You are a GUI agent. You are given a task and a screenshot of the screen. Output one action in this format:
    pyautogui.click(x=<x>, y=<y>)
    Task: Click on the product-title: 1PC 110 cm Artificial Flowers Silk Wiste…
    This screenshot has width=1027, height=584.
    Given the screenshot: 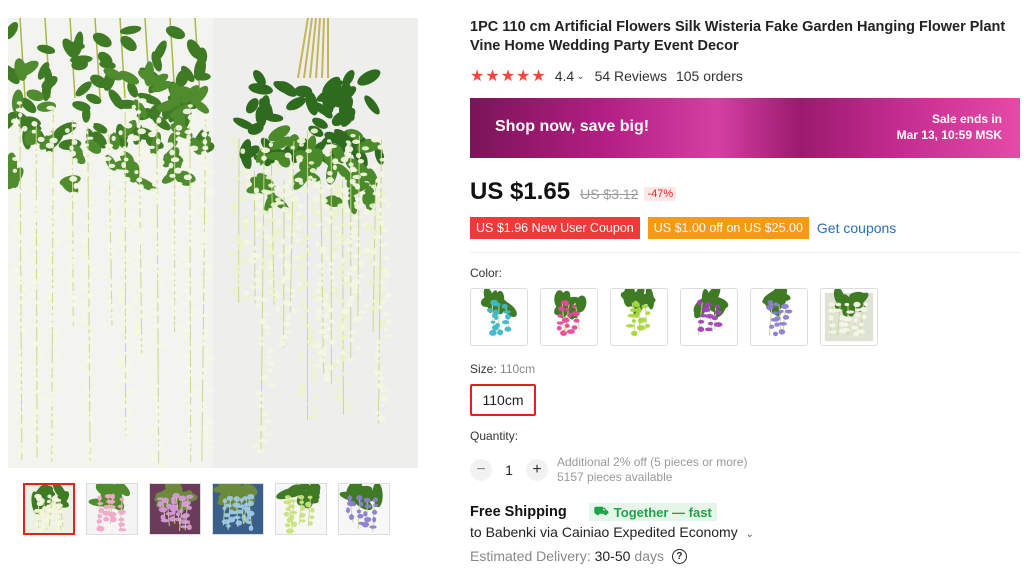 What is the action you would take?
    pyautogui.click(x=738, y=36)
    